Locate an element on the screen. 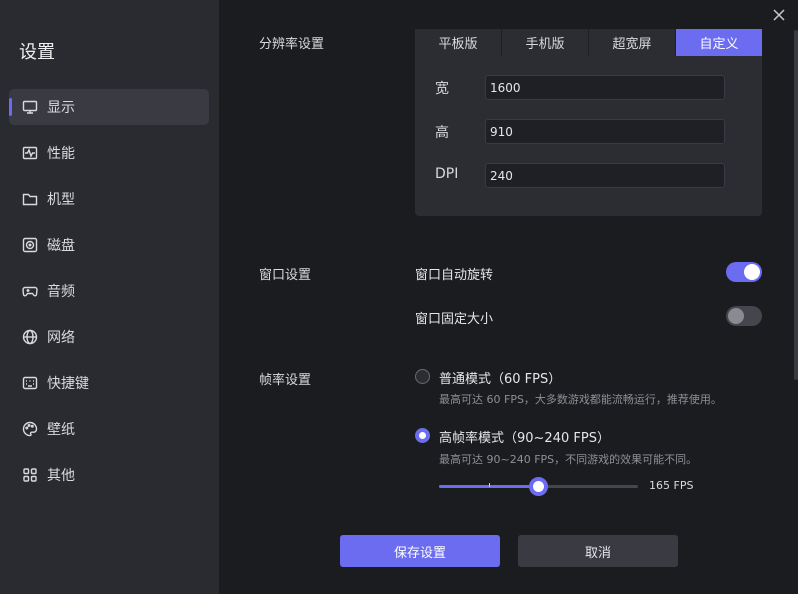 This screenshot has width=798, height=594. sidebar-item-other: 其他 is located at coordinates (109, 475).